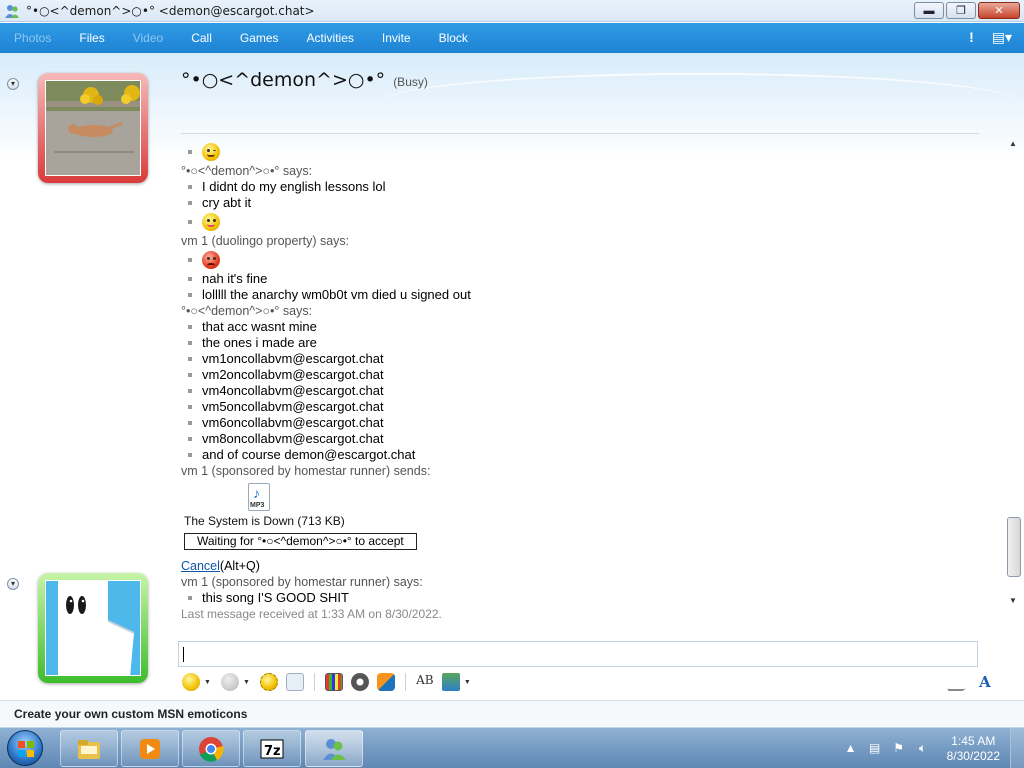 The height and width of the screenshot is (768, 1024). I want to click on start-button, so click(25, 748).